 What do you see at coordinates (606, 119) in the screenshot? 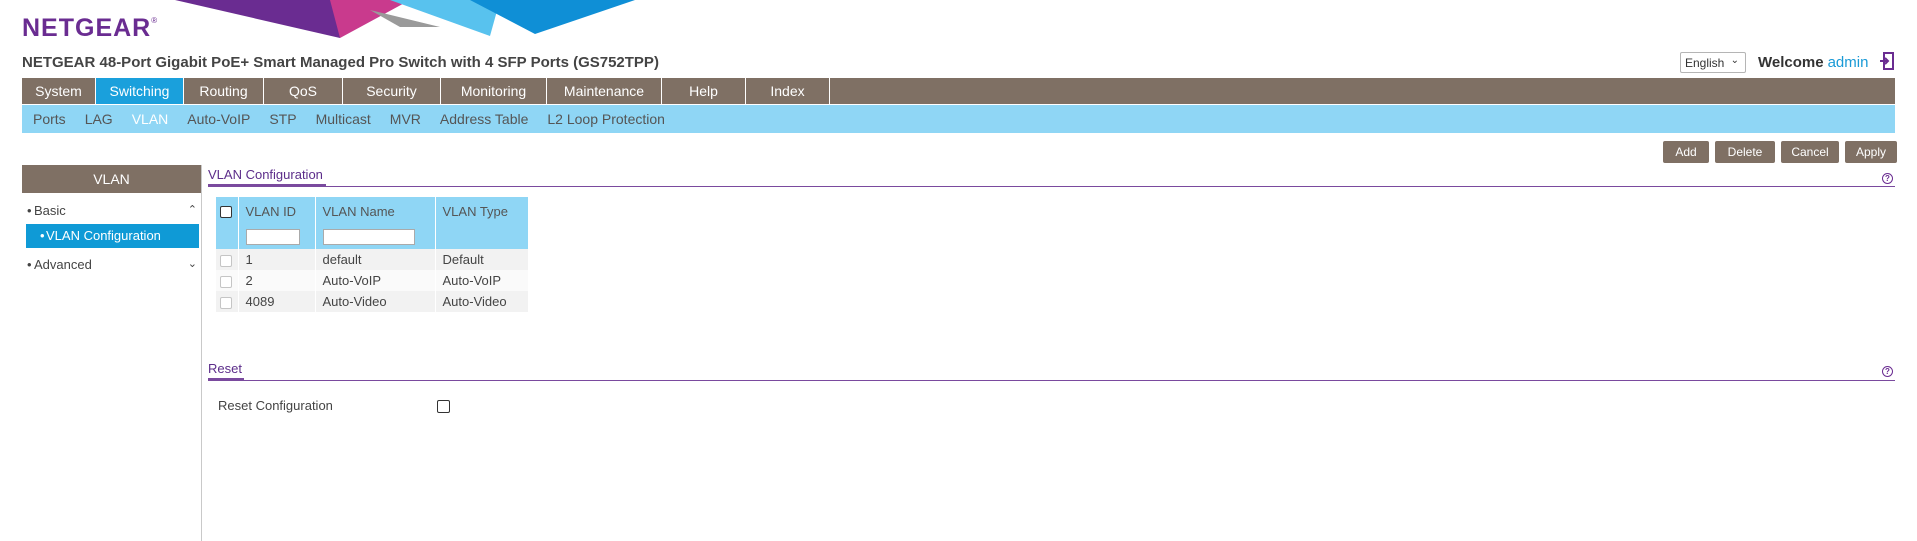
I see `subnav-l2-loop-protection: L2 Loop Protection` at bounding box center [606, 119].